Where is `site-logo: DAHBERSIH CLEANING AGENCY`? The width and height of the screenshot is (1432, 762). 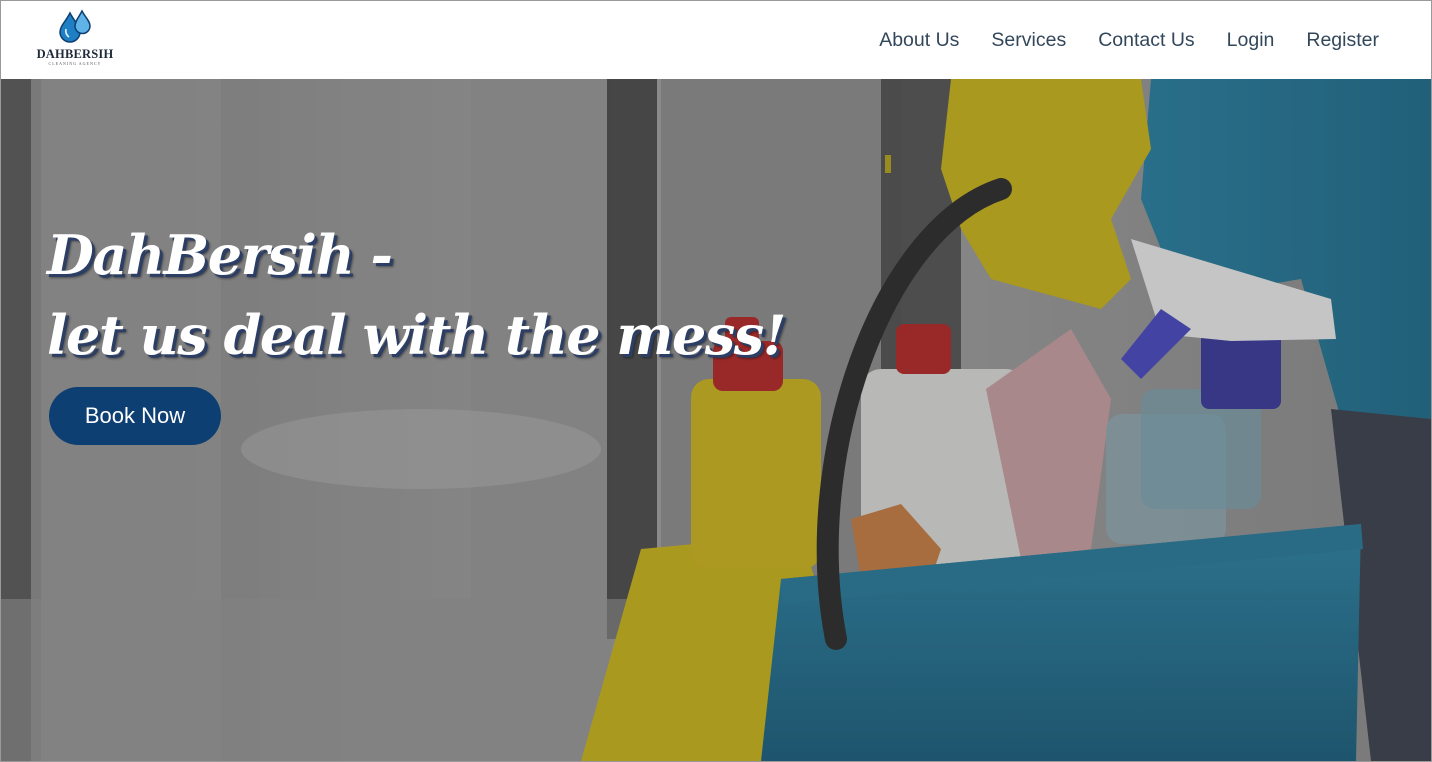 site-logo: DAHBERSIH CLEANING AGENCY is located at coordinates (76, 40).